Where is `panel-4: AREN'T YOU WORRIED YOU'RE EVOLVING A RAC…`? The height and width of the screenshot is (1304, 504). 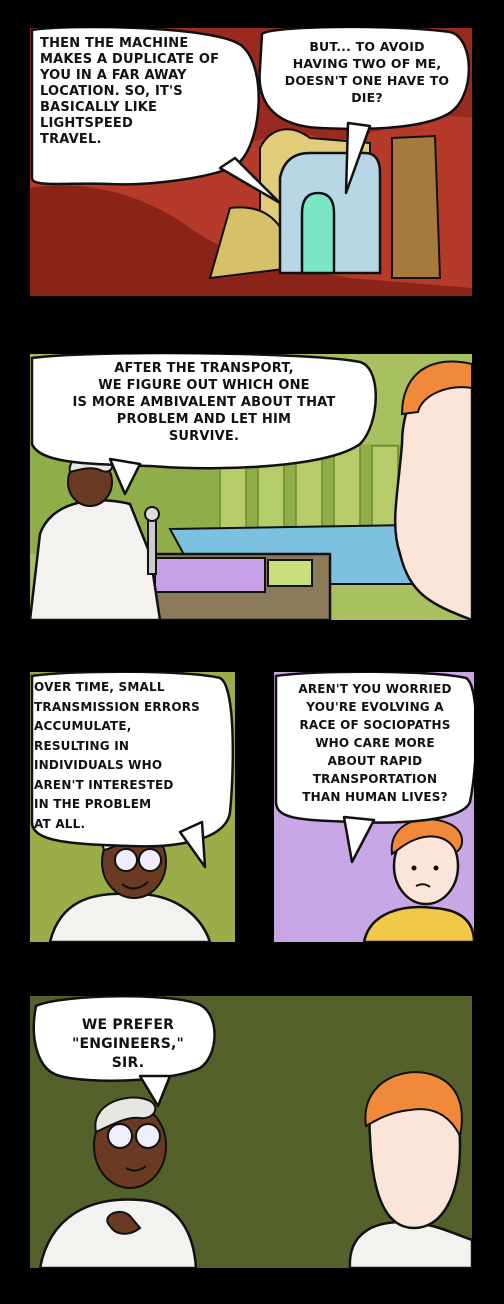 panel-4: AREN'T YOU WORRIED YOU'RE EVOLVING A RAC… is located at coordinates (374, 807).